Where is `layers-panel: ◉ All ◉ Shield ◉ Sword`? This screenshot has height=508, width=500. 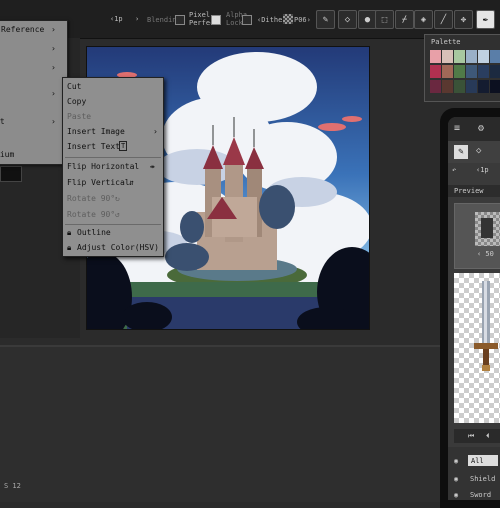 layers-panel: ◉ All ◉ Shield ◉ Sword is located at coordinates (474, 473).